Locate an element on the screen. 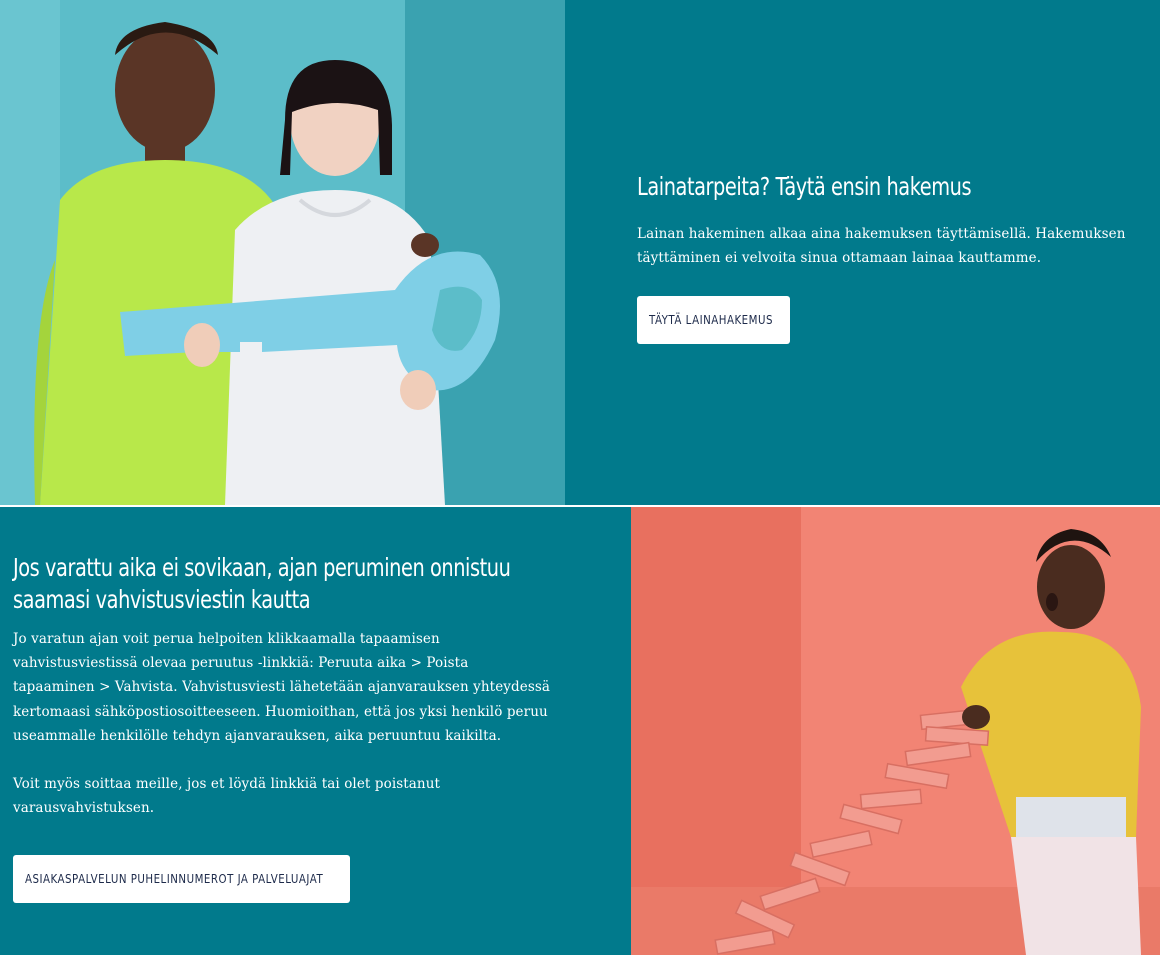 The width and height of the screenshot is (1160, 955). loan-application-heading: Lainatarpeita? Täytä ensin hakemus is located at coordinates (804, 186).